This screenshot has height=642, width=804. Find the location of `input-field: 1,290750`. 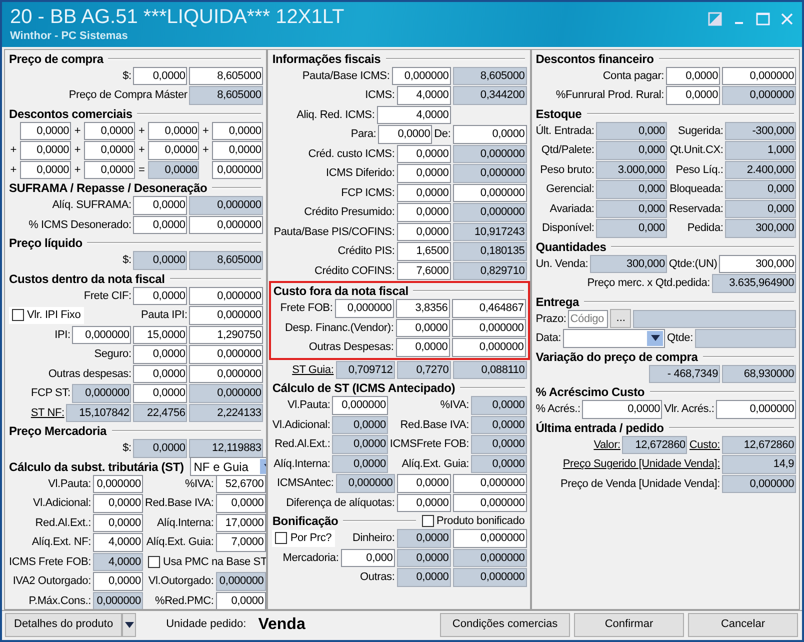

input-field: 1,290750 is located at coordinates (226, 335).